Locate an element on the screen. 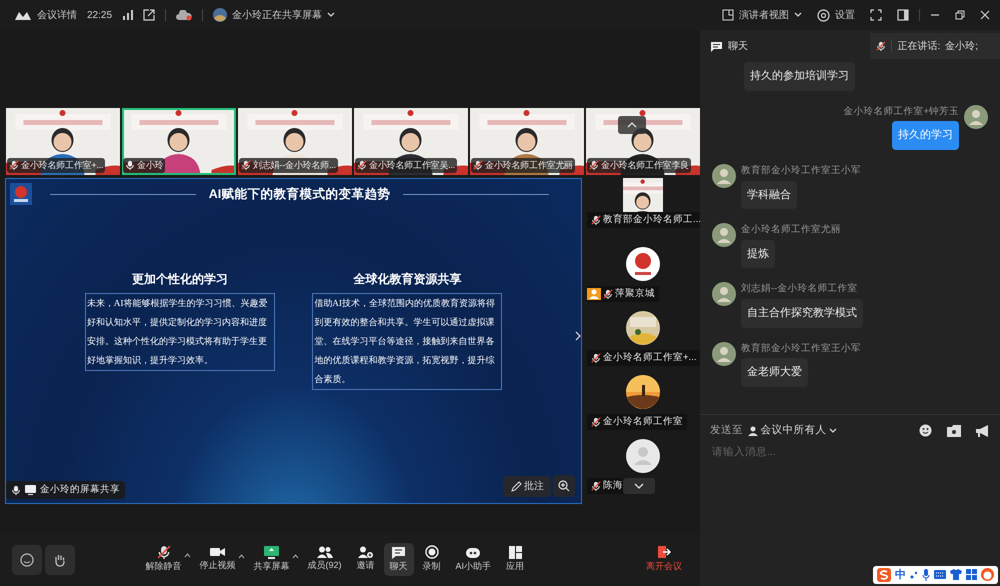 This screenshot has width=1000, height=586. toolbar-button: 邀请 is located at coordinates (365, 559).